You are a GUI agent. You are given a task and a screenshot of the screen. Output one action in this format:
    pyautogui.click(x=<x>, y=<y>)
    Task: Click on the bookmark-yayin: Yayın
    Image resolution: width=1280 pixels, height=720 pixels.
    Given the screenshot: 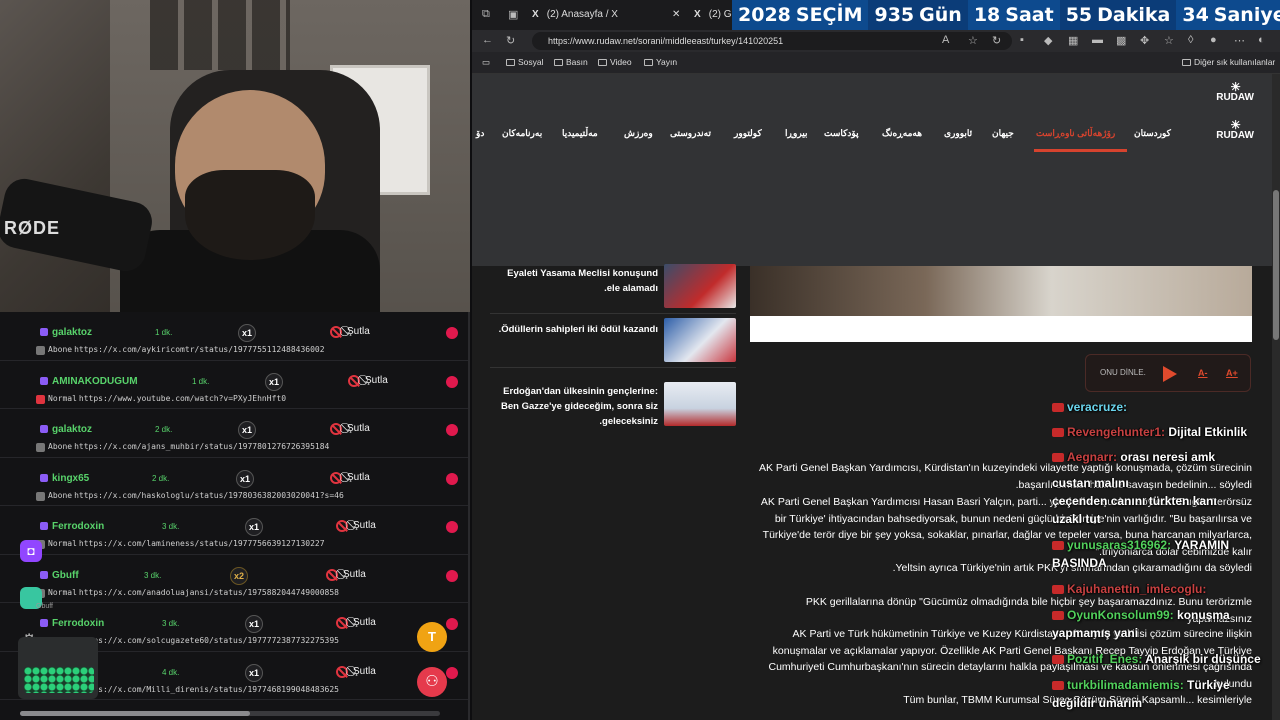 What is the action you would take?
    pyautogui.click(x=660, y=62)
    